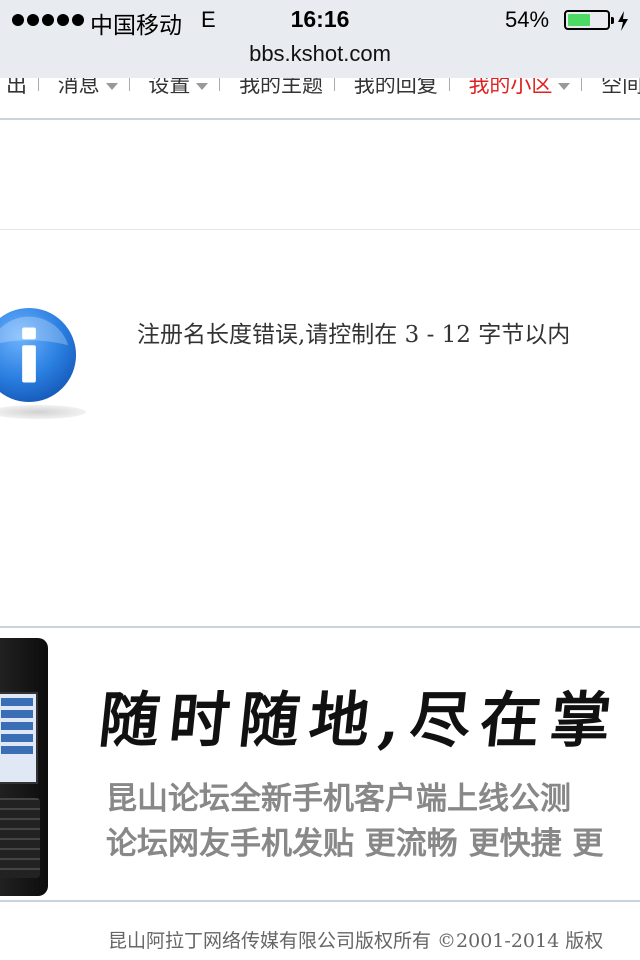 This screenshot has width=640, height=960. Describe the element at coordinates (338, 799) in the screenshot. I see `banner-line-1: 昆山论坛全新手机客户端上线公测` at that location.